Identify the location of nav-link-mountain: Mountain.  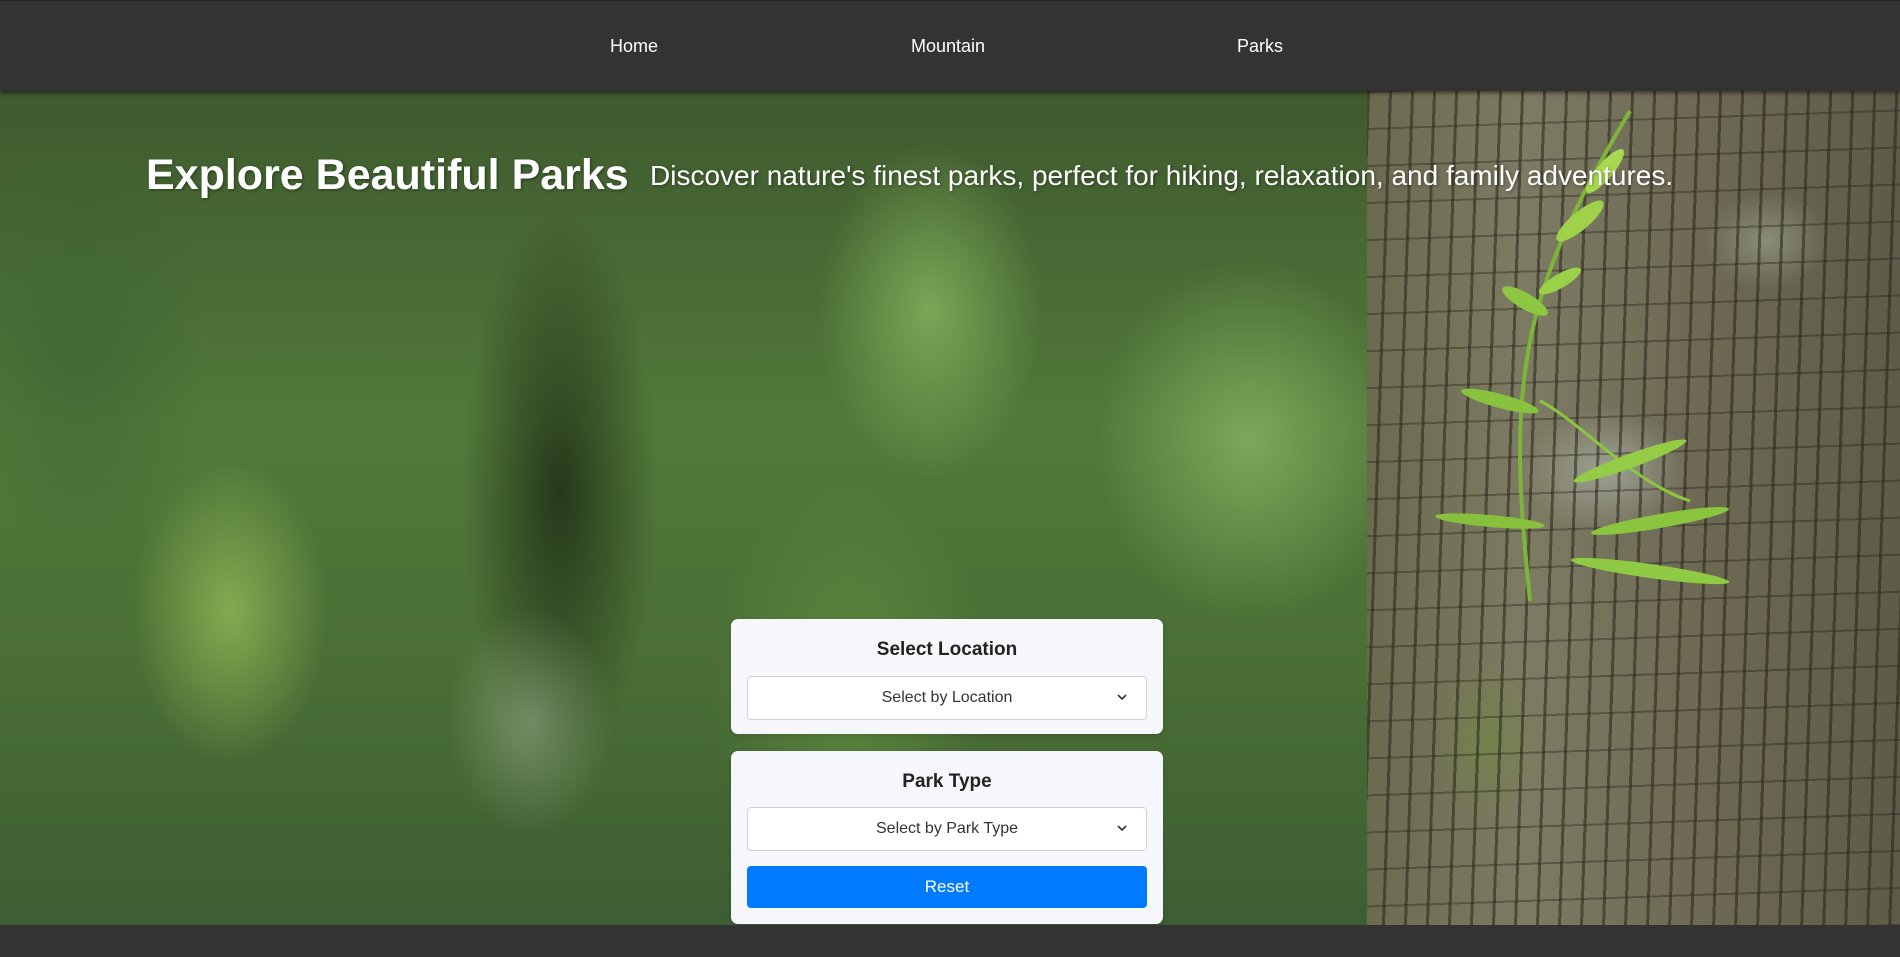
(948, 46).